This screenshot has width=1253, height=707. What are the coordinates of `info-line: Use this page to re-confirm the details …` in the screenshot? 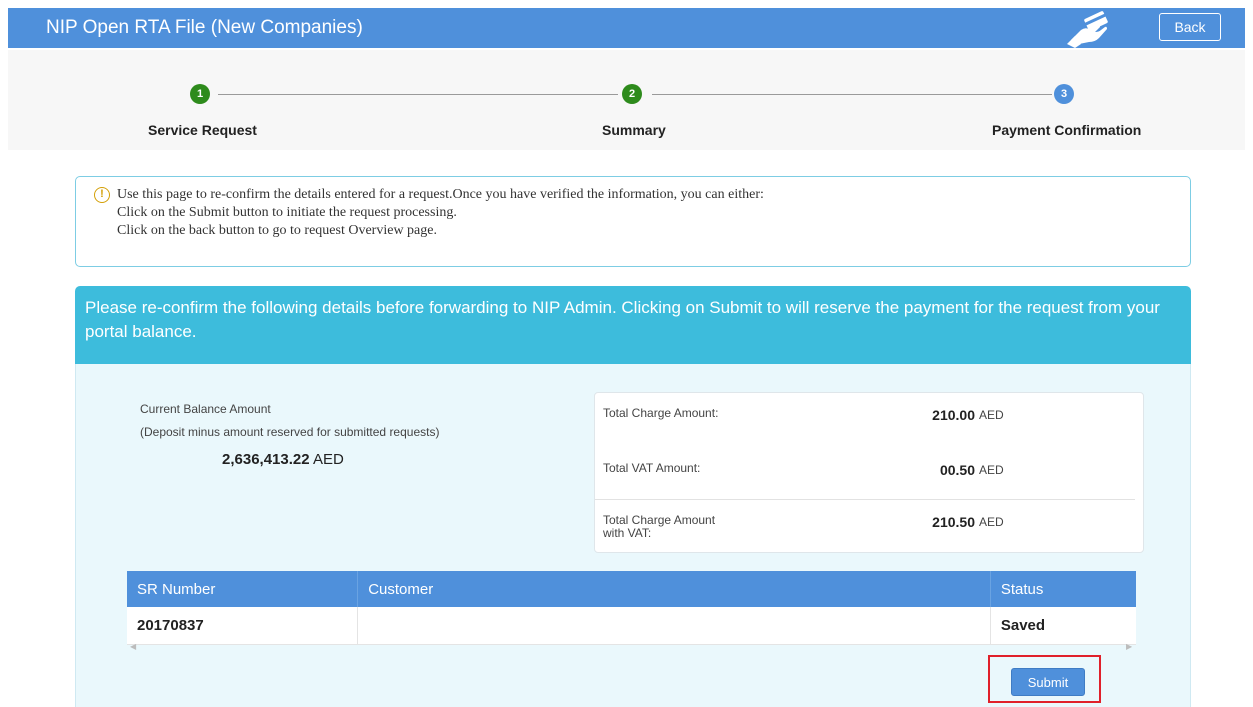 It's located at (440, 194).